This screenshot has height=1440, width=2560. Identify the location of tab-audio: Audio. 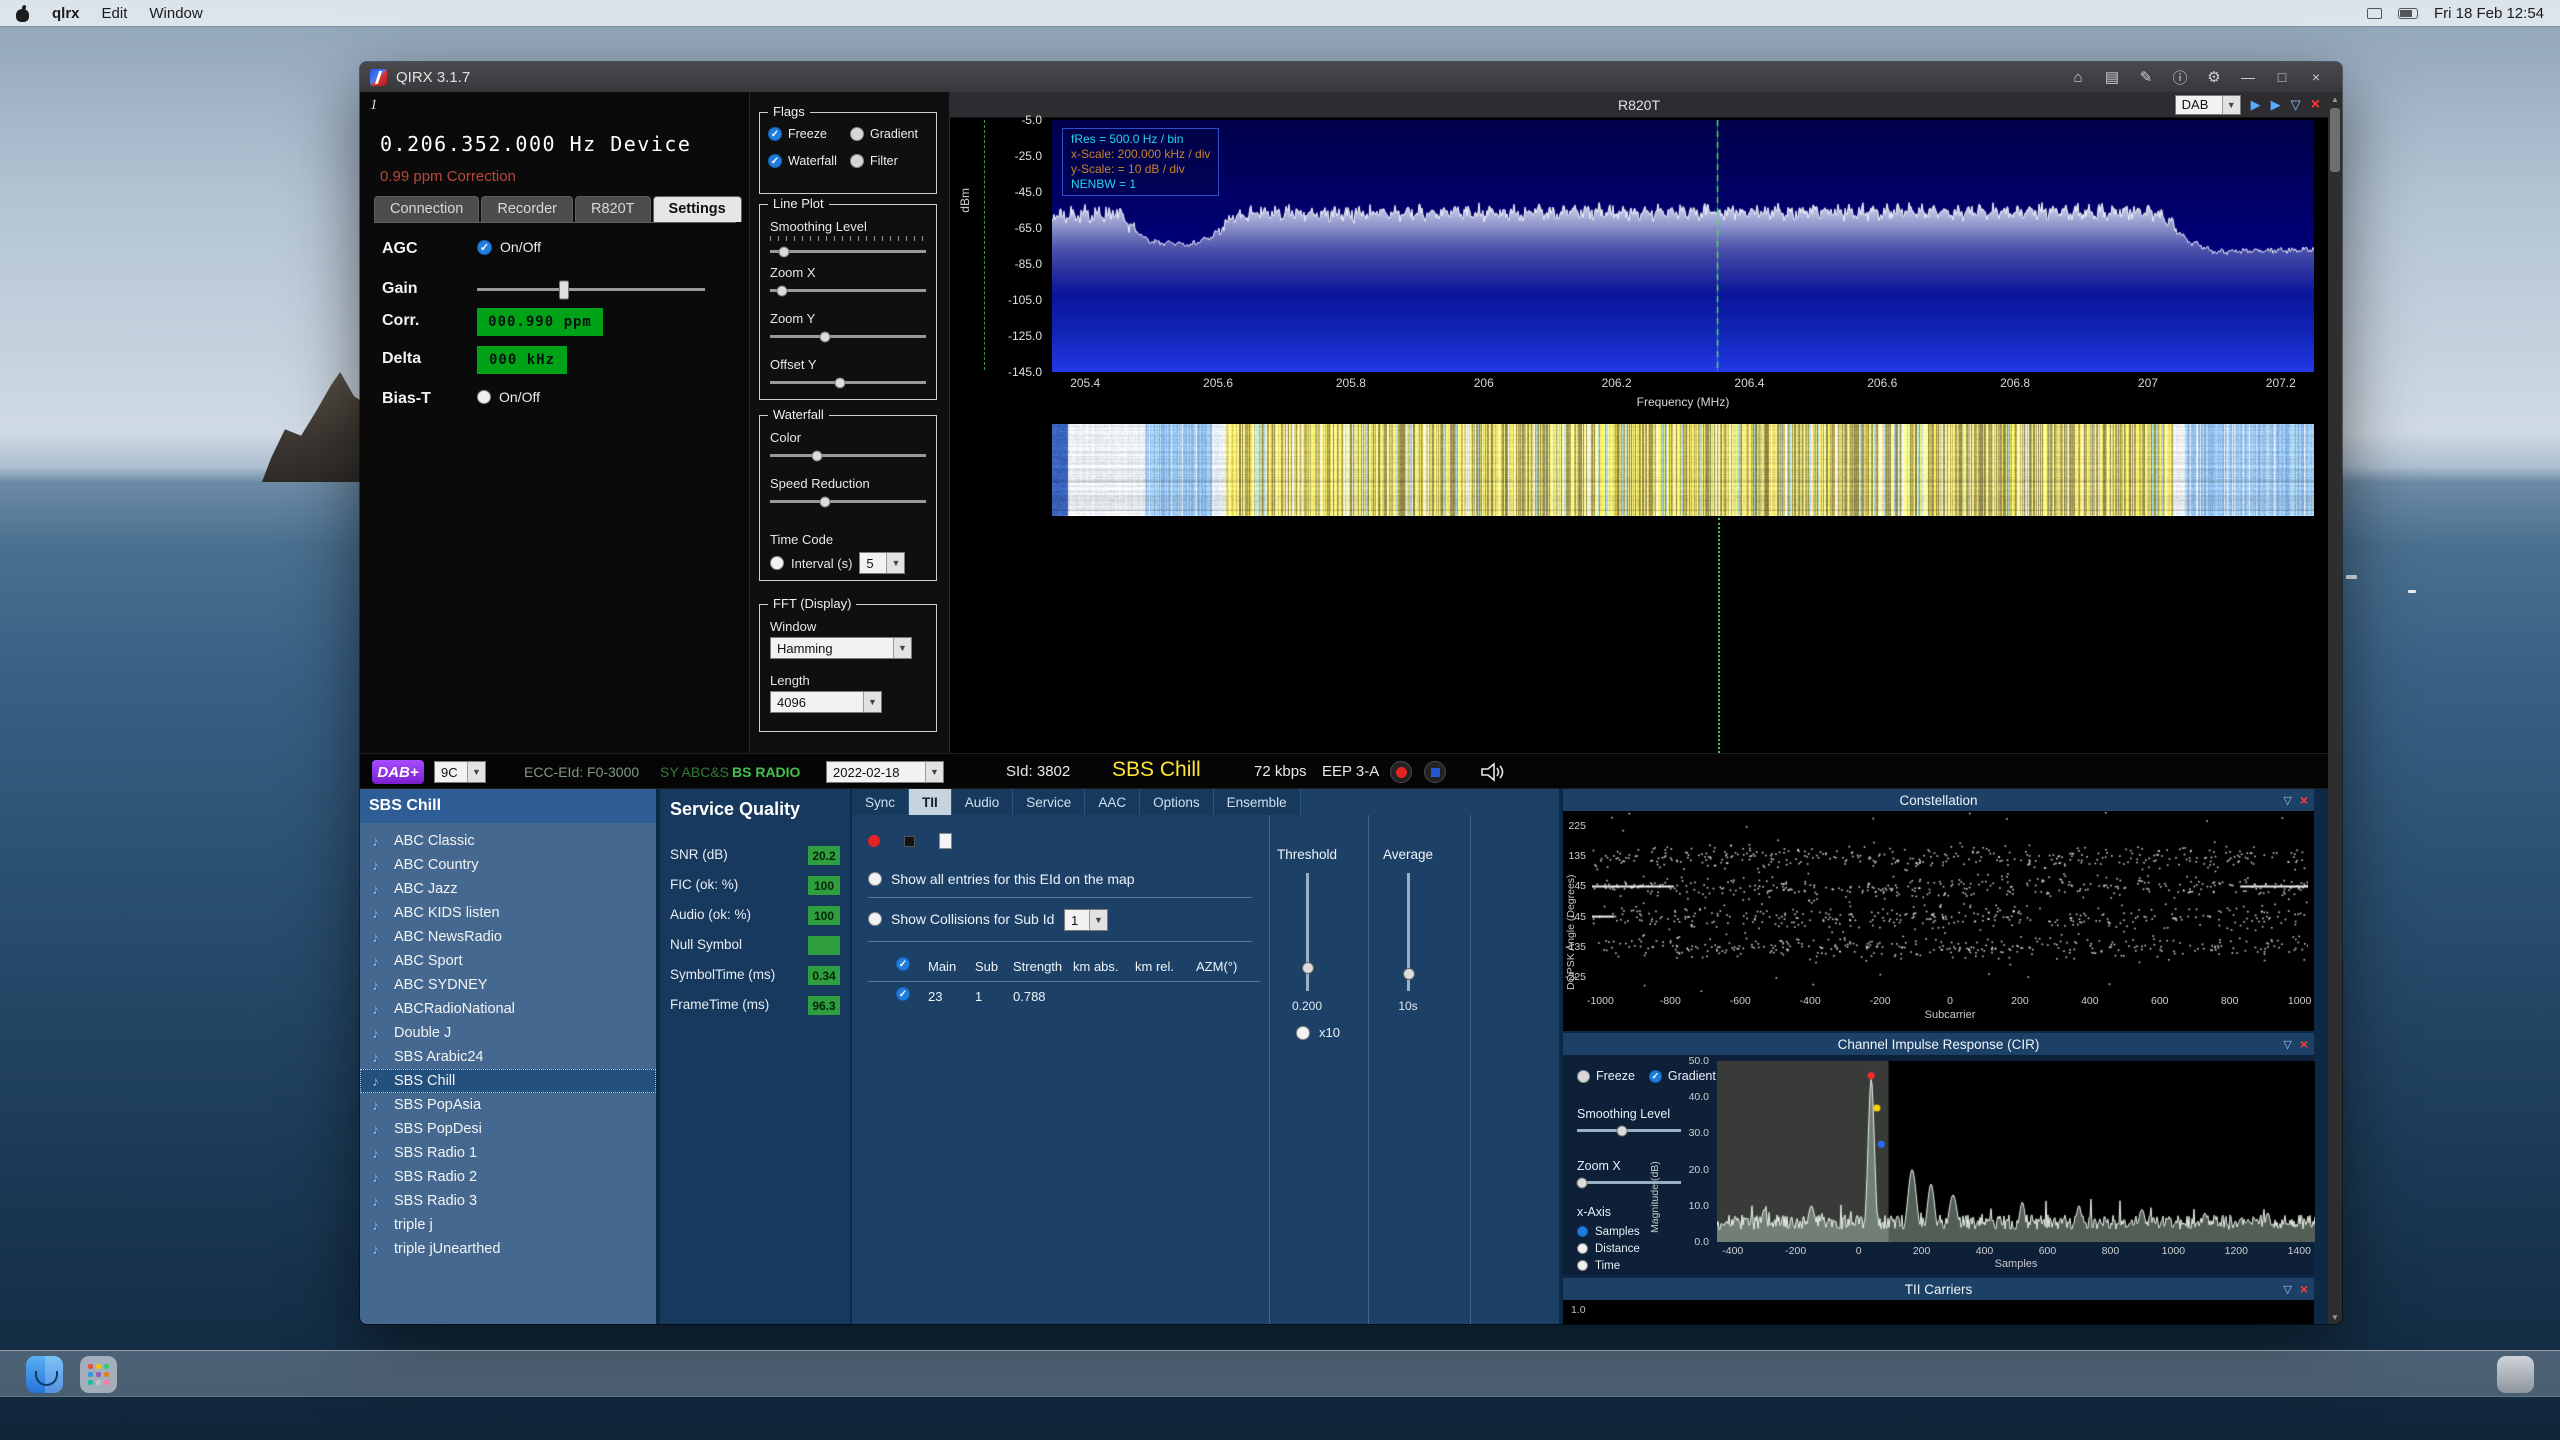
(982, 802).